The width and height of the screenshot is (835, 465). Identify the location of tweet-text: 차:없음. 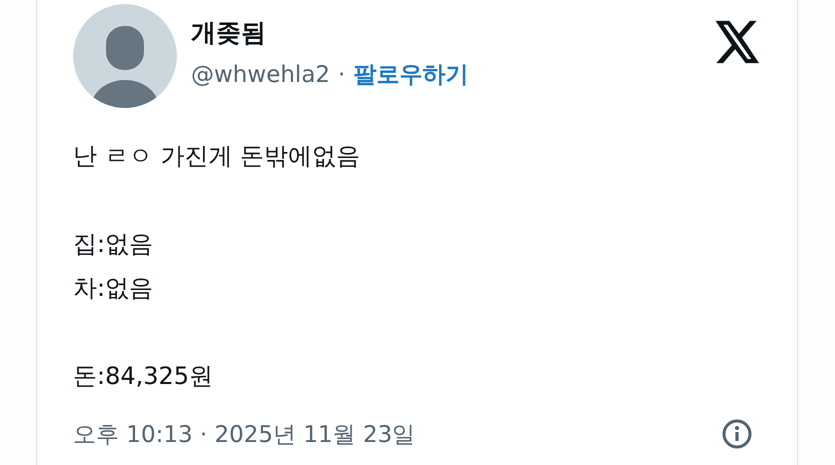
(113, 288).